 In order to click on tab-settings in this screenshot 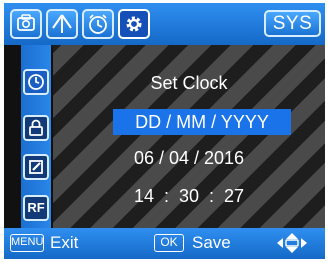, I will do `click(134, 24)`.